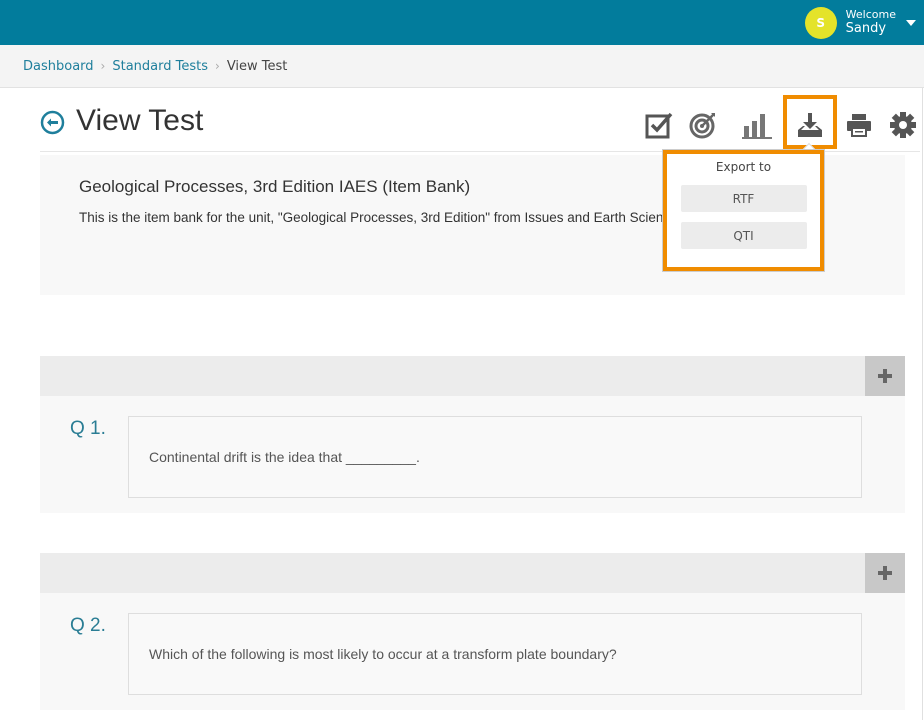 This screenshot has width=924, height=720. I want to click on user-greeting: Welcome Sandy, so click(871, 22).